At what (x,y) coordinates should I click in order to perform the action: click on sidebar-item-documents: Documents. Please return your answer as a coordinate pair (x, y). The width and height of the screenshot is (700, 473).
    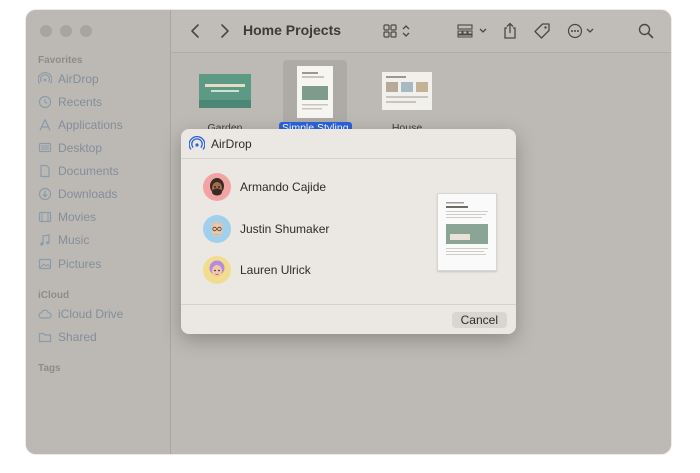
    Looking at the image, I should click on (78, 171).